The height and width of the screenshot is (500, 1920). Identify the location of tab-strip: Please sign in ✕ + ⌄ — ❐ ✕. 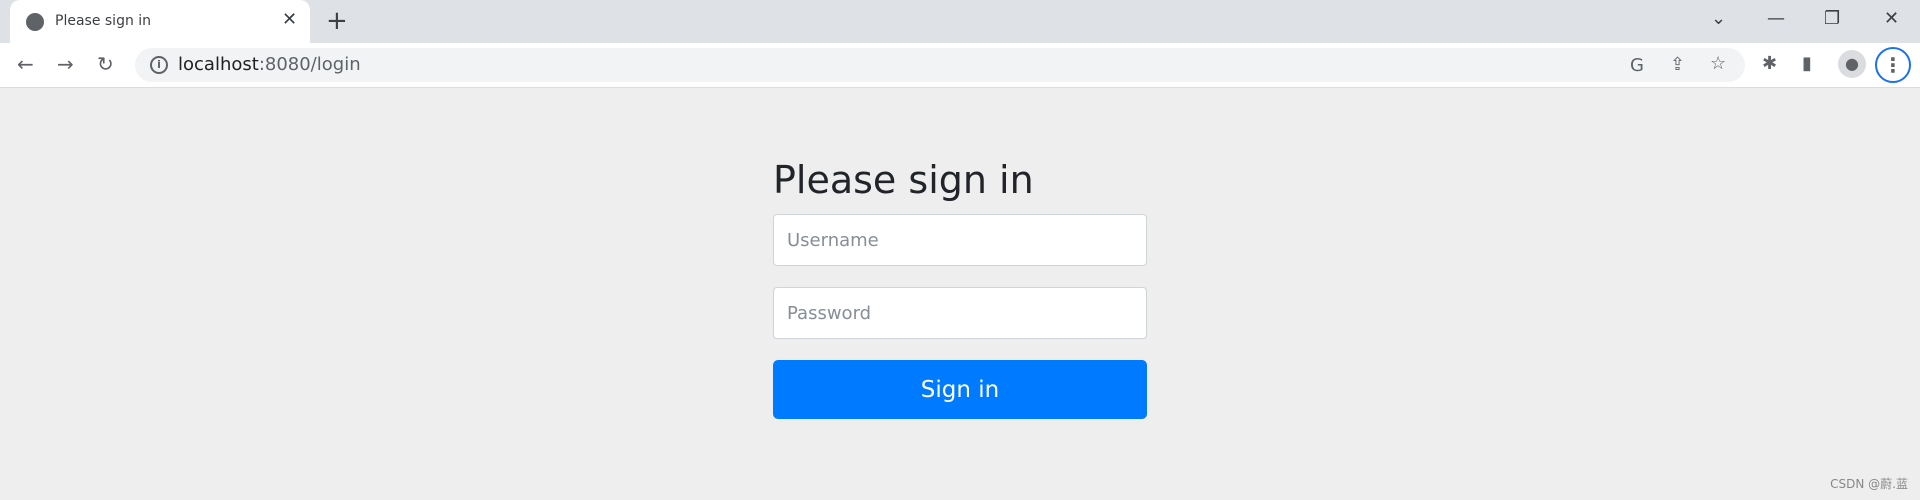
(960, 21).